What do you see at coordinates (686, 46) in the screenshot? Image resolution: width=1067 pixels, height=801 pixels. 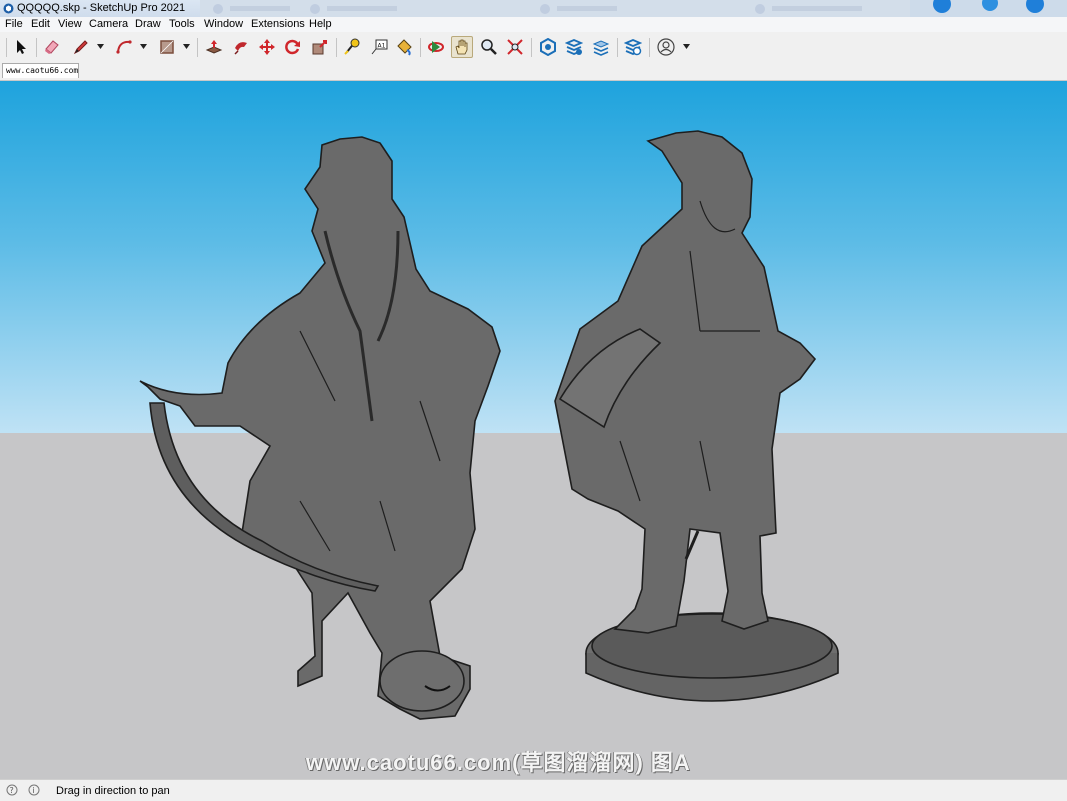 I see `account-dropdown-icon` at bounding box center [686, 46].